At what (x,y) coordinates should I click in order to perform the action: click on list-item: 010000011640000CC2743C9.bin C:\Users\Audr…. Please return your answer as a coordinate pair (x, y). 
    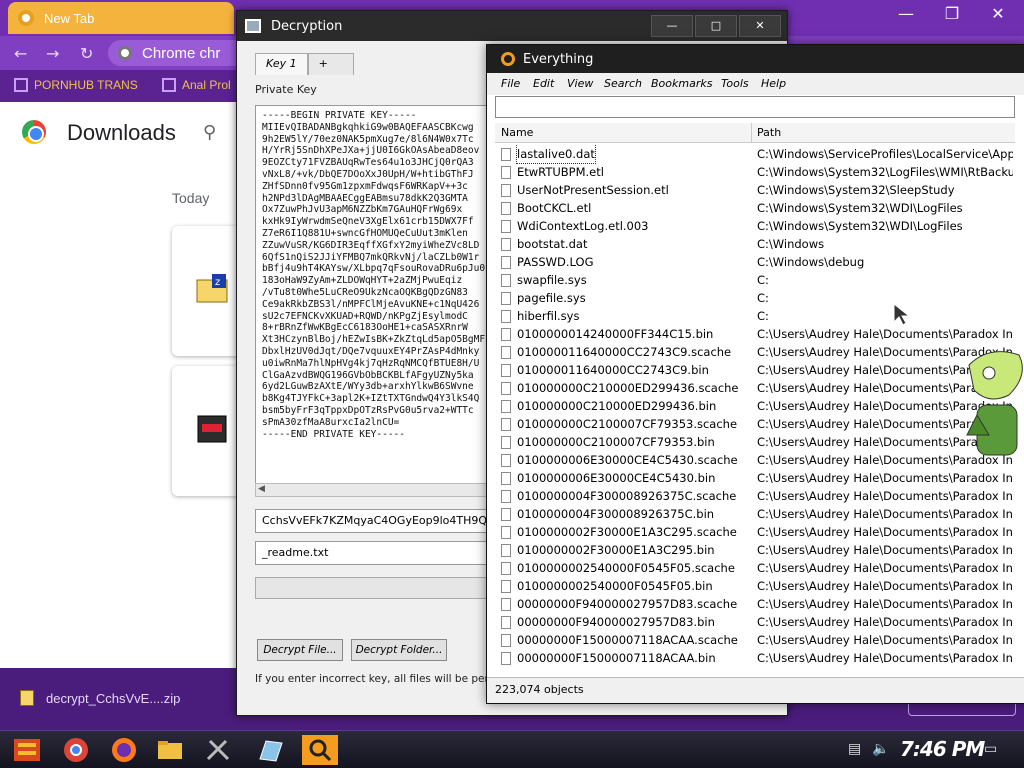
    Looking at the image, I should click on (755, 370).